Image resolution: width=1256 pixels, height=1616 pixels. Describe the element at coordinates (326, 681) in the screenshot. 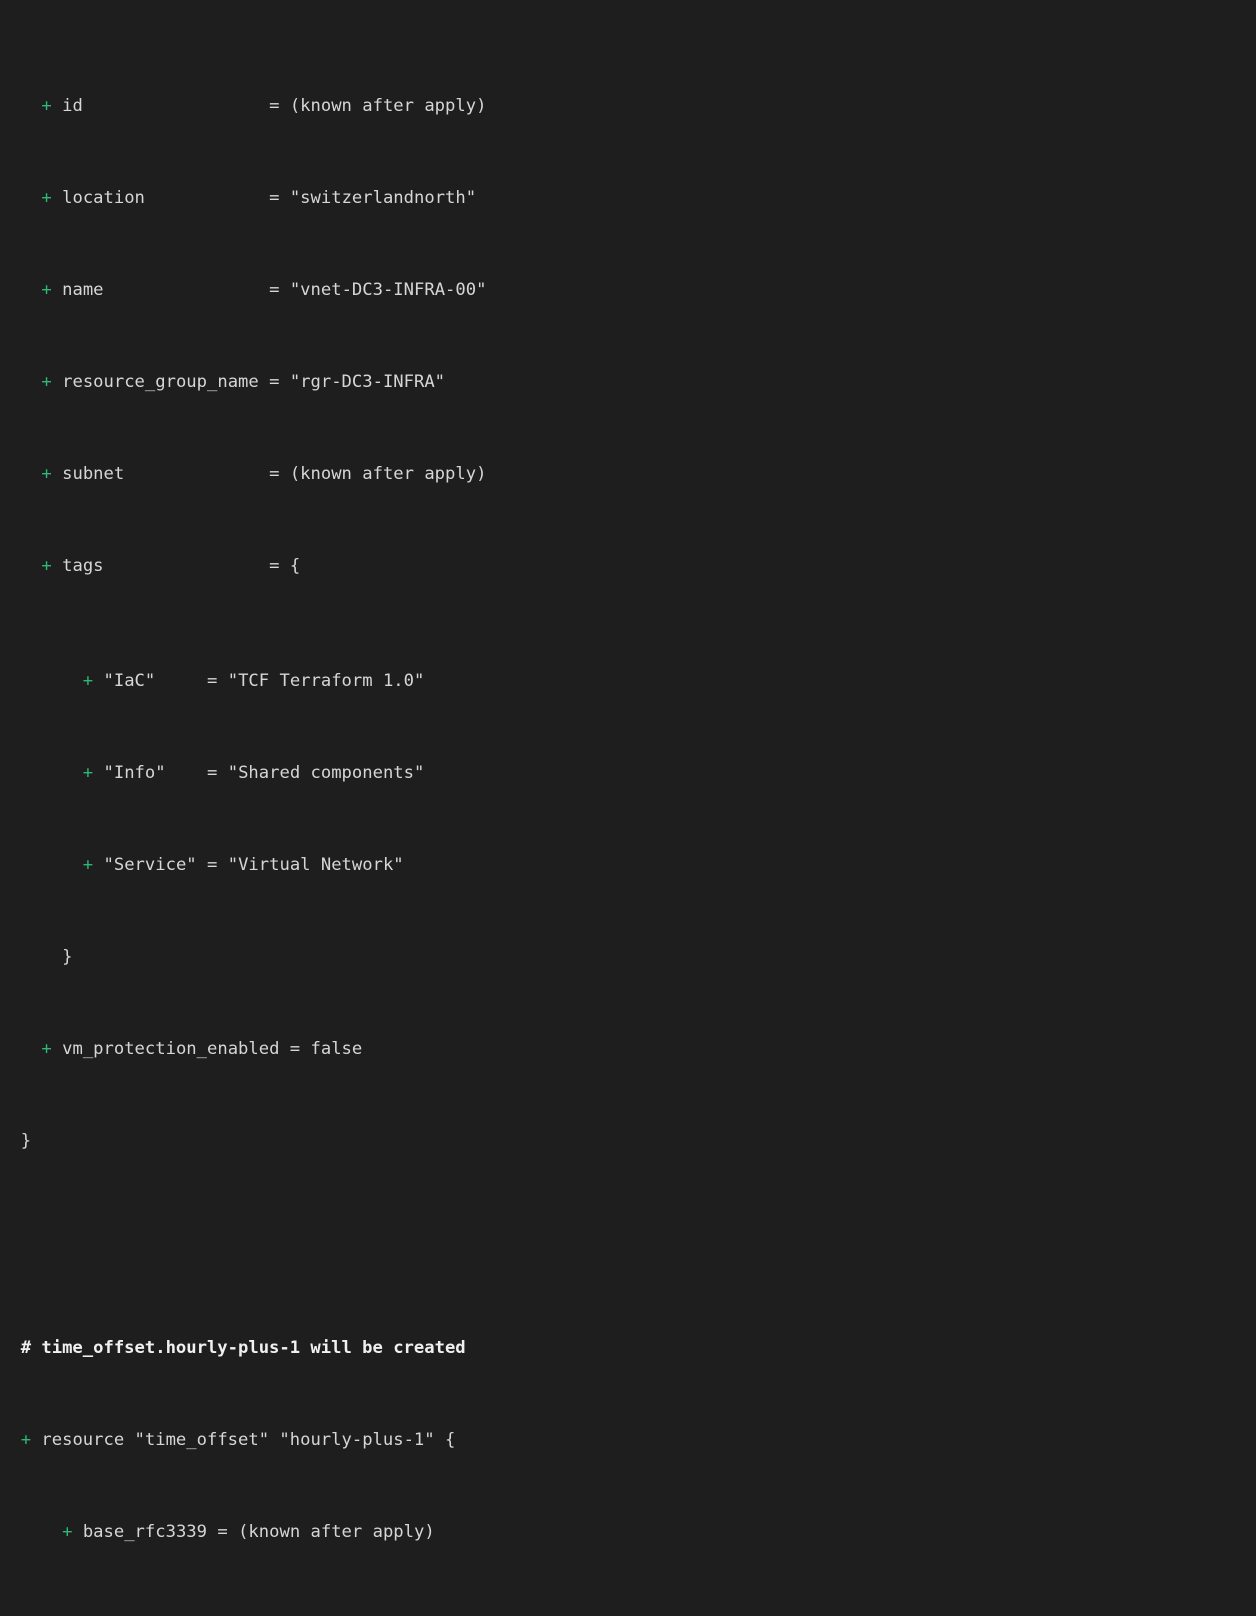

I see `tag-value: "TCF Terraform 1.0"` at that location.